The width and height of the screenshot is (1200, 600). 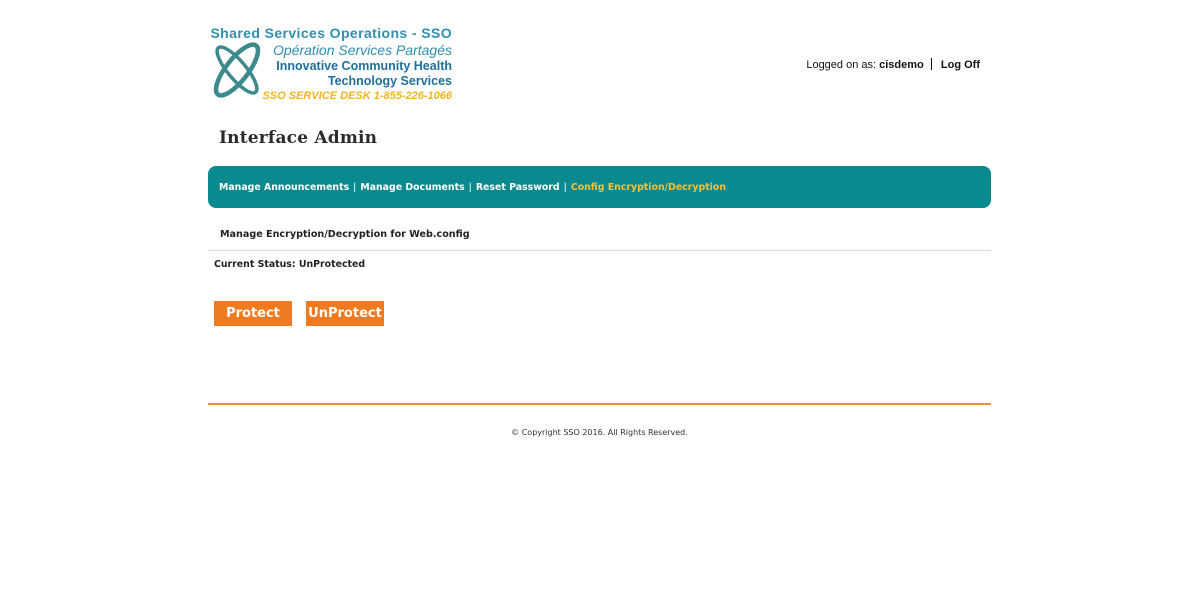 What do you see at coordinates (345, 313) in the screenshot?
I see `unprotect-button: UnProtect` at bounding box center [345, 313].